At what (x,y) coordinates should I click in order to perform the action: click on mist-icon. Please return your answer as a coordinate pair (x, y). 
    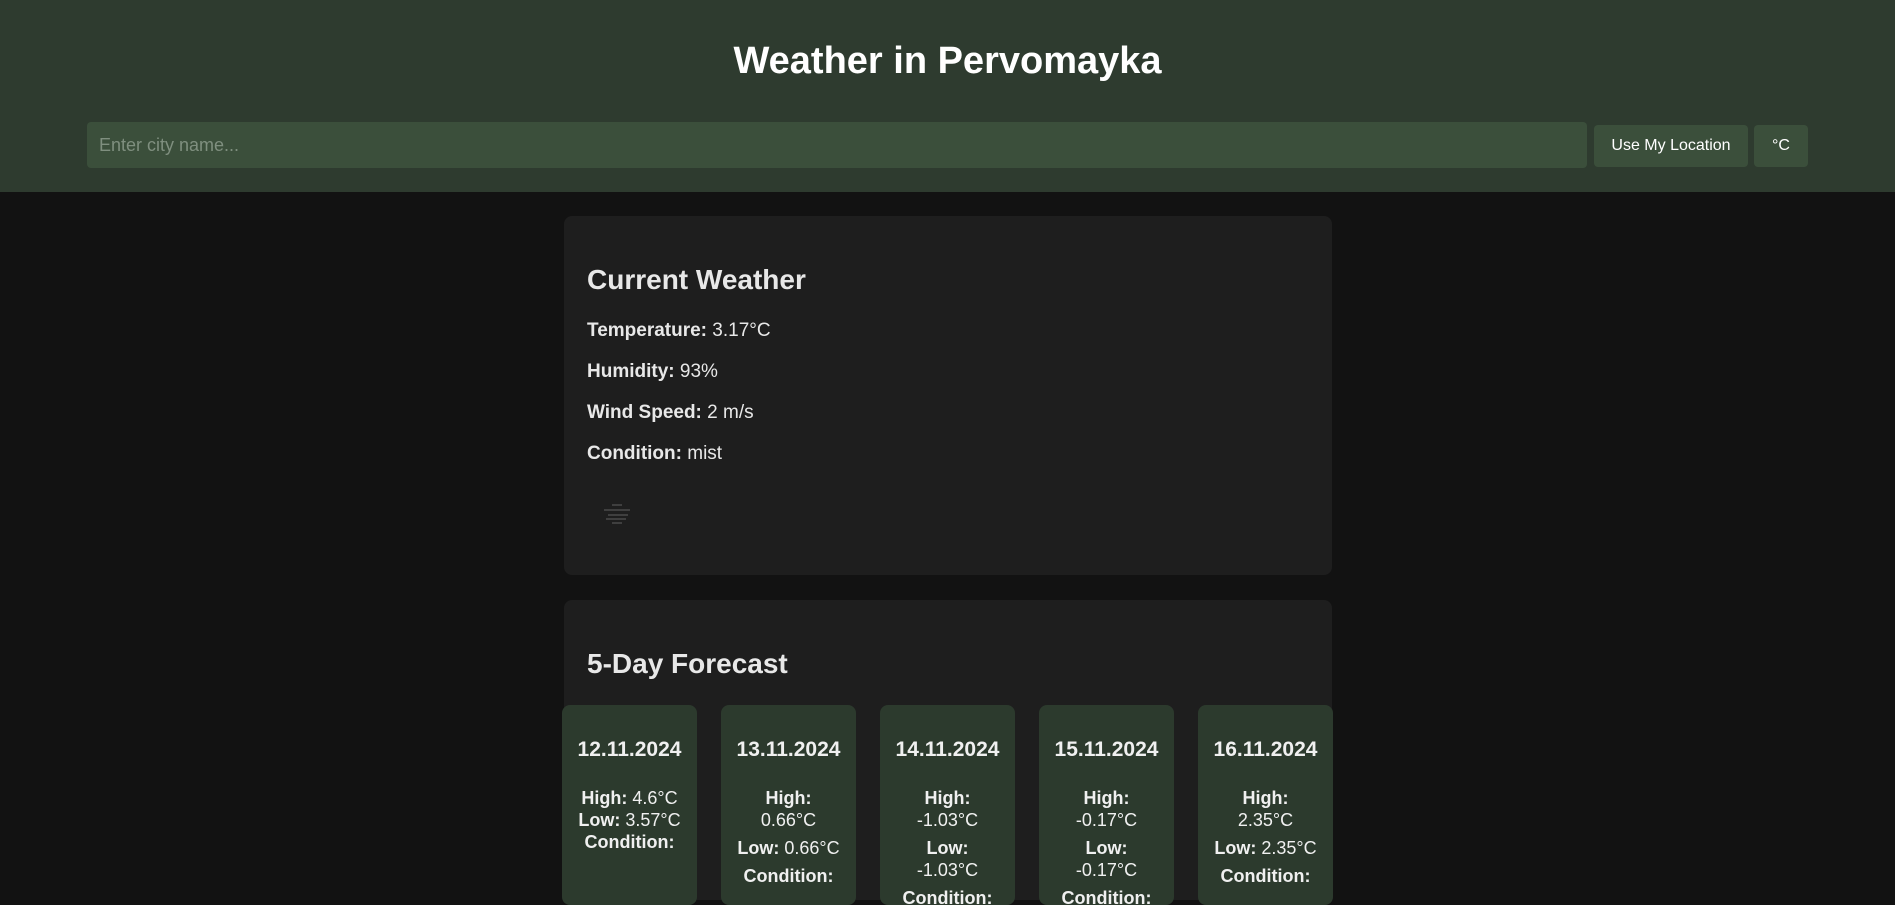
    Looking at the image, I should click on (617, 514).